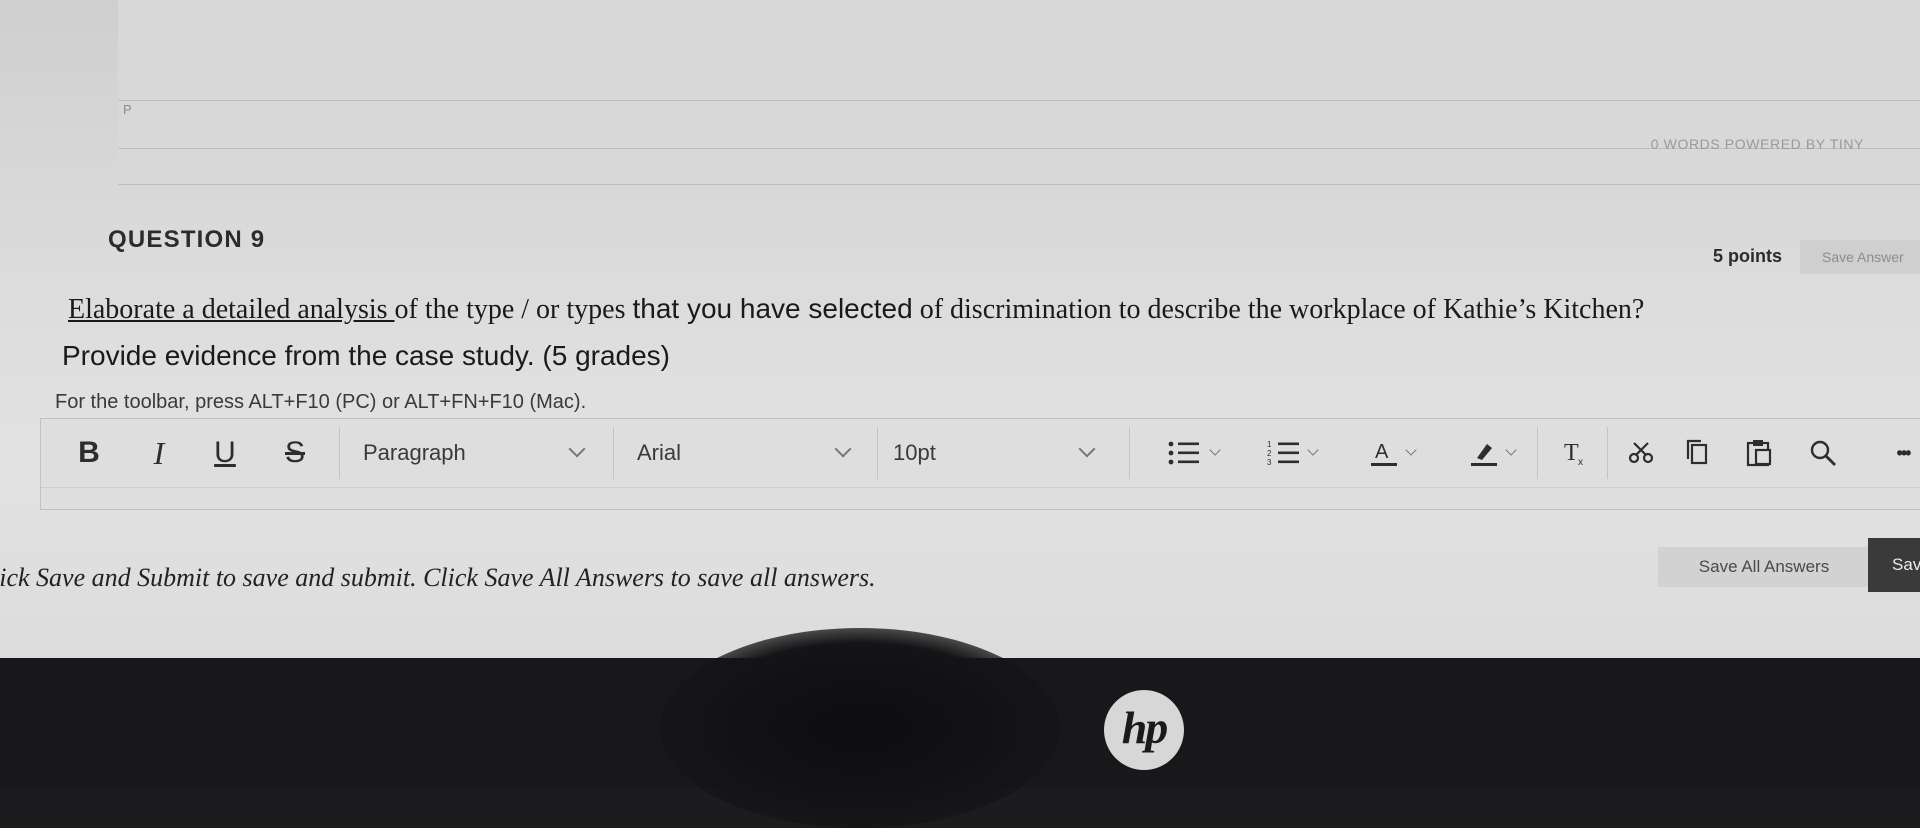 The height and width of the screenshot is (828, 1920). Describe the element at coordinates (295, 453) in the screenshot. I see `strikethrough-button: S` at that location.